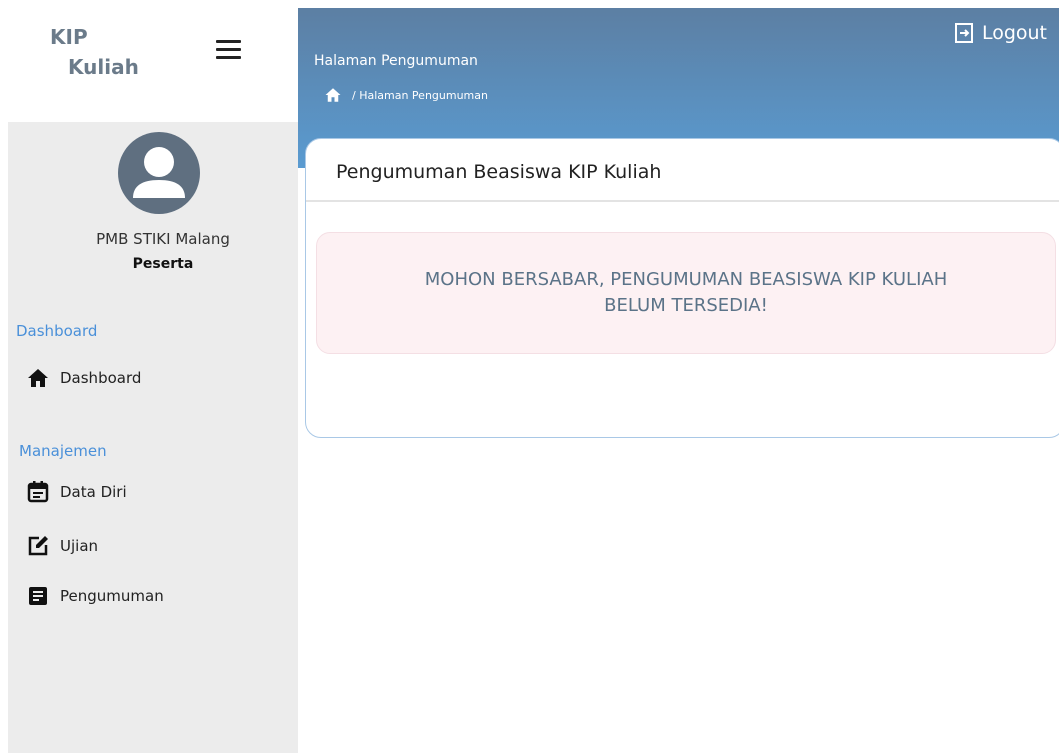 The image size is (1059, 753). I want to click on page-title: Halaman Pengumuman, so click(396, 61).